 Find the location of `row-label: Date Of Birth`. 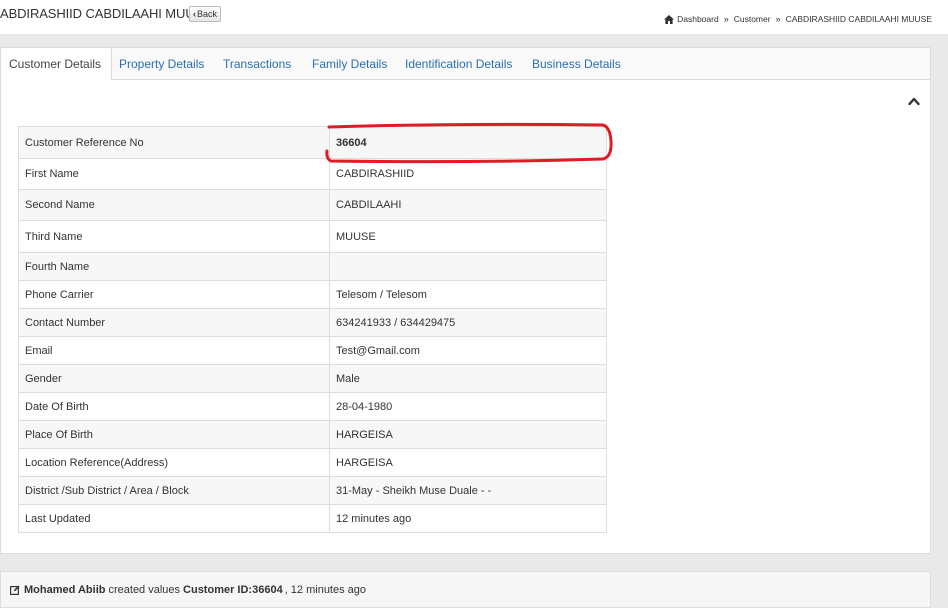

row-label: Date Of Birth is located at coordinates (174, 406).